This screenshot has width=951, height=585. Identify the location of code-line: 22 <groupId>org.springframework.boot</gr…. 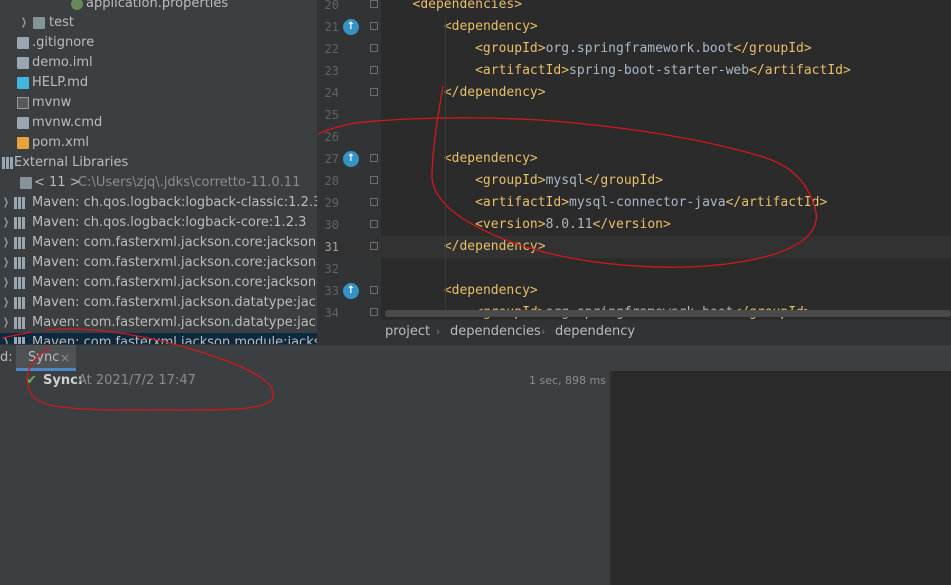
(634, 49).